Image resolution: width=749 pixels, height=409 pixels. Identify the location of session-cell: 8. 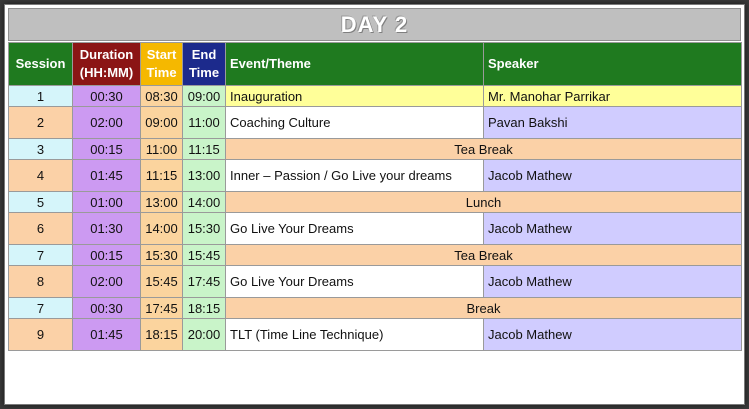
(40, 281).